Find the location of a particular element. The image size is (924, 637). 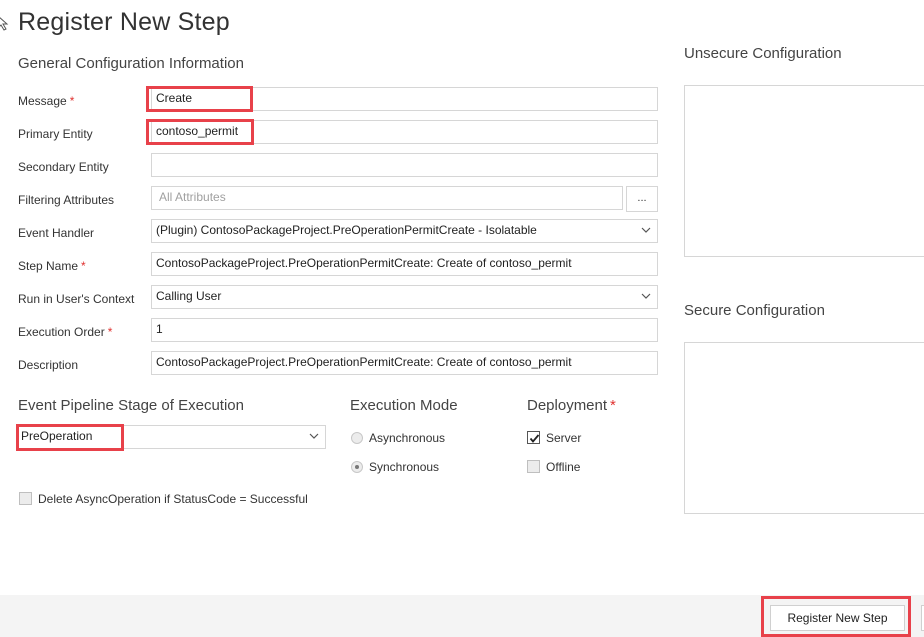

delete-async-checkbox is located at coordinates (25, 498).